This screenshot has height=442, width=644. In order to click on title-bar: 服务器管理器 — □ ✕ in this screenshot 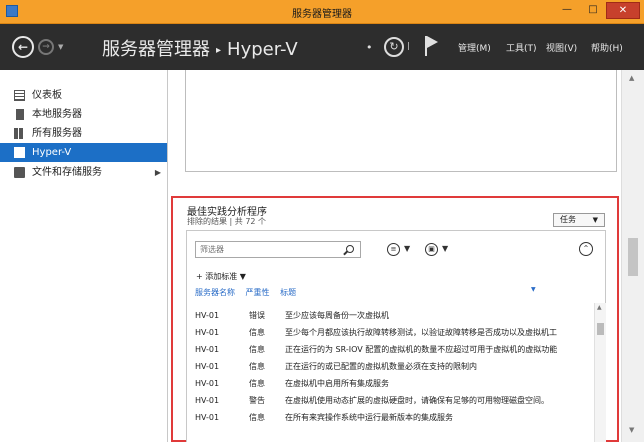, I will do `click(322, 12)`.